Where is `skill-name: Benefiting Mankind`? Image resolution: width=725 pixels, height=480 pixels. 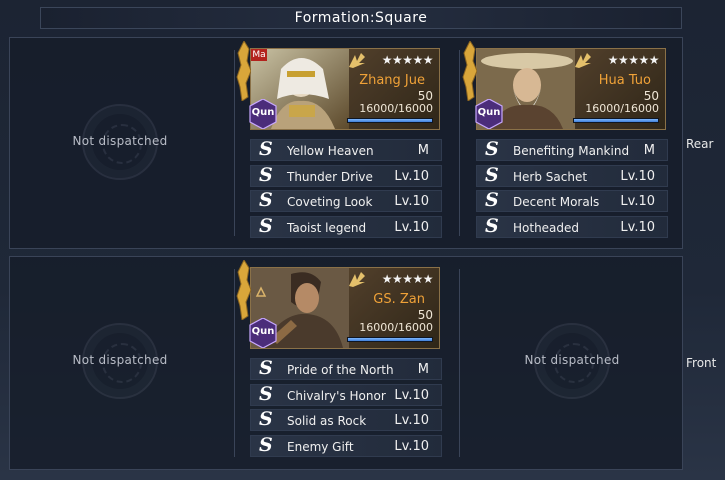
skill-name: Benefiting Mankind is located at coordinates (571, 151).